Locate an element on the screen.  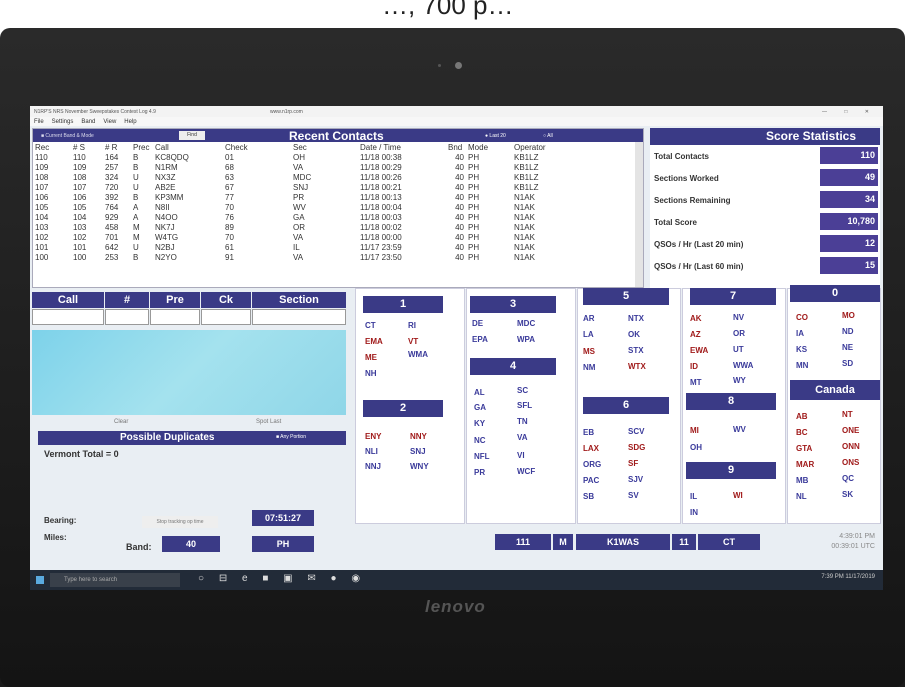
section-ar: AR is located at coordinates (589, 318).